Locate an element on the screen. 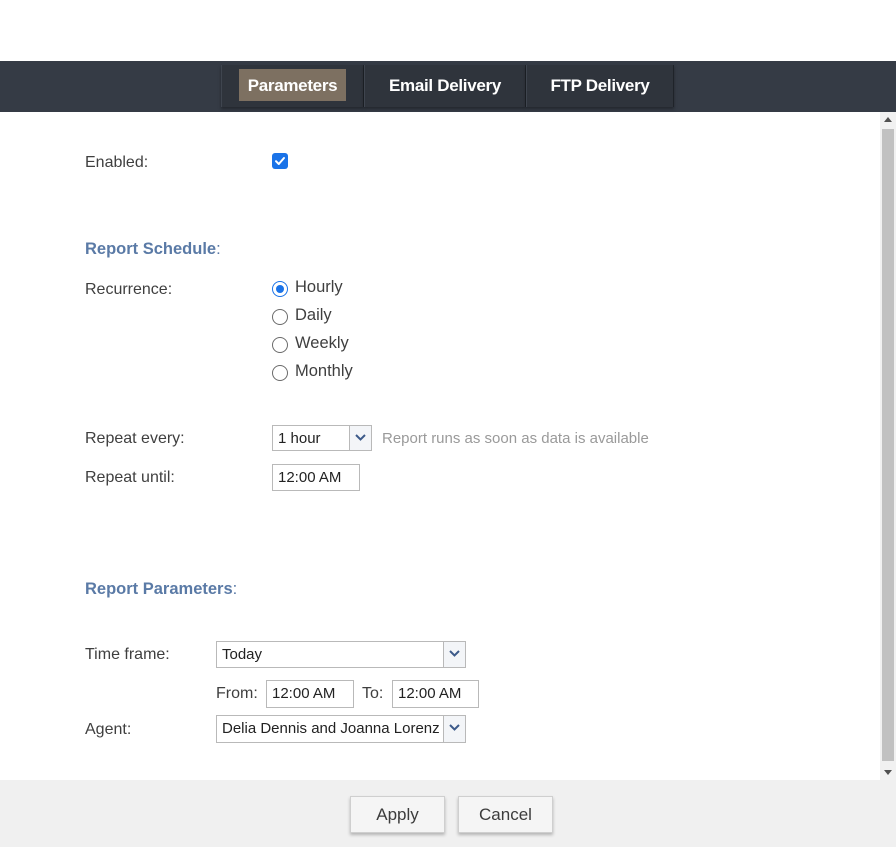 The width and height of the screenshot is (896, 847). tab-email-delivery-label: Email Delivery is located at coordinates (445, 85).